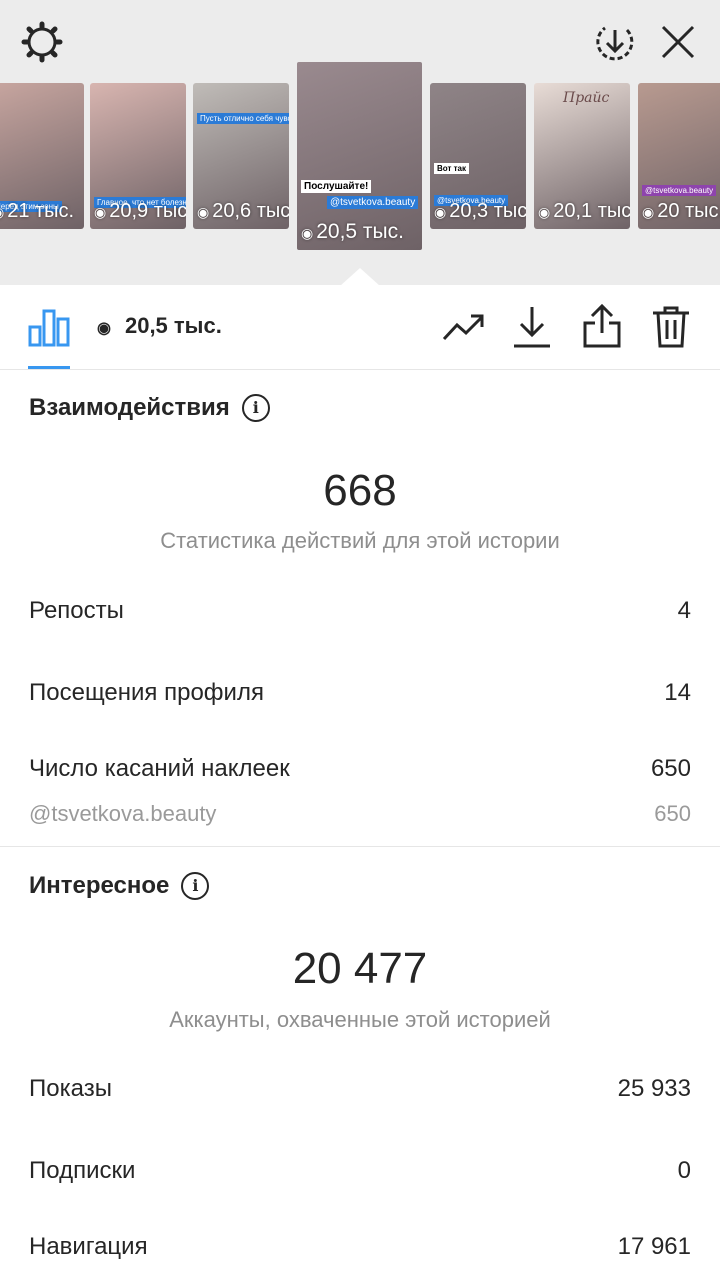 The height and width of the screenshot is (1280, 720). I want to click on story-views: ◉ 20,6 тыс., so click(243, 211).